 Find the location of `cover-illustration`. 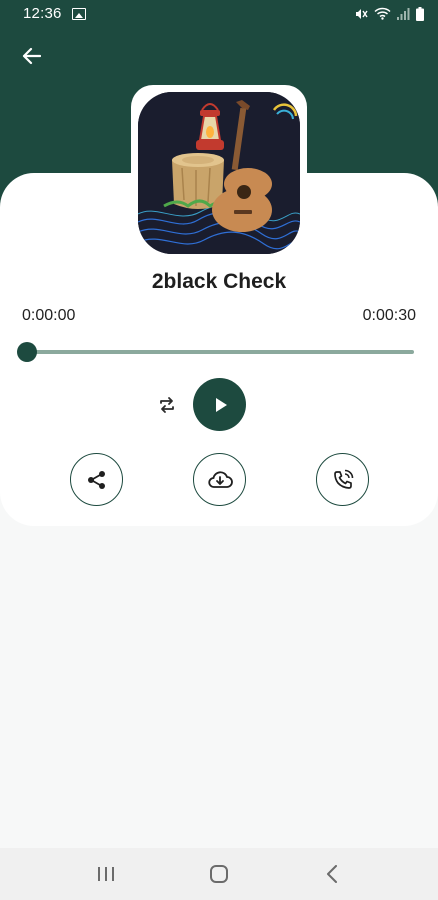

cover-illustration is located at coordinates (219, 173).